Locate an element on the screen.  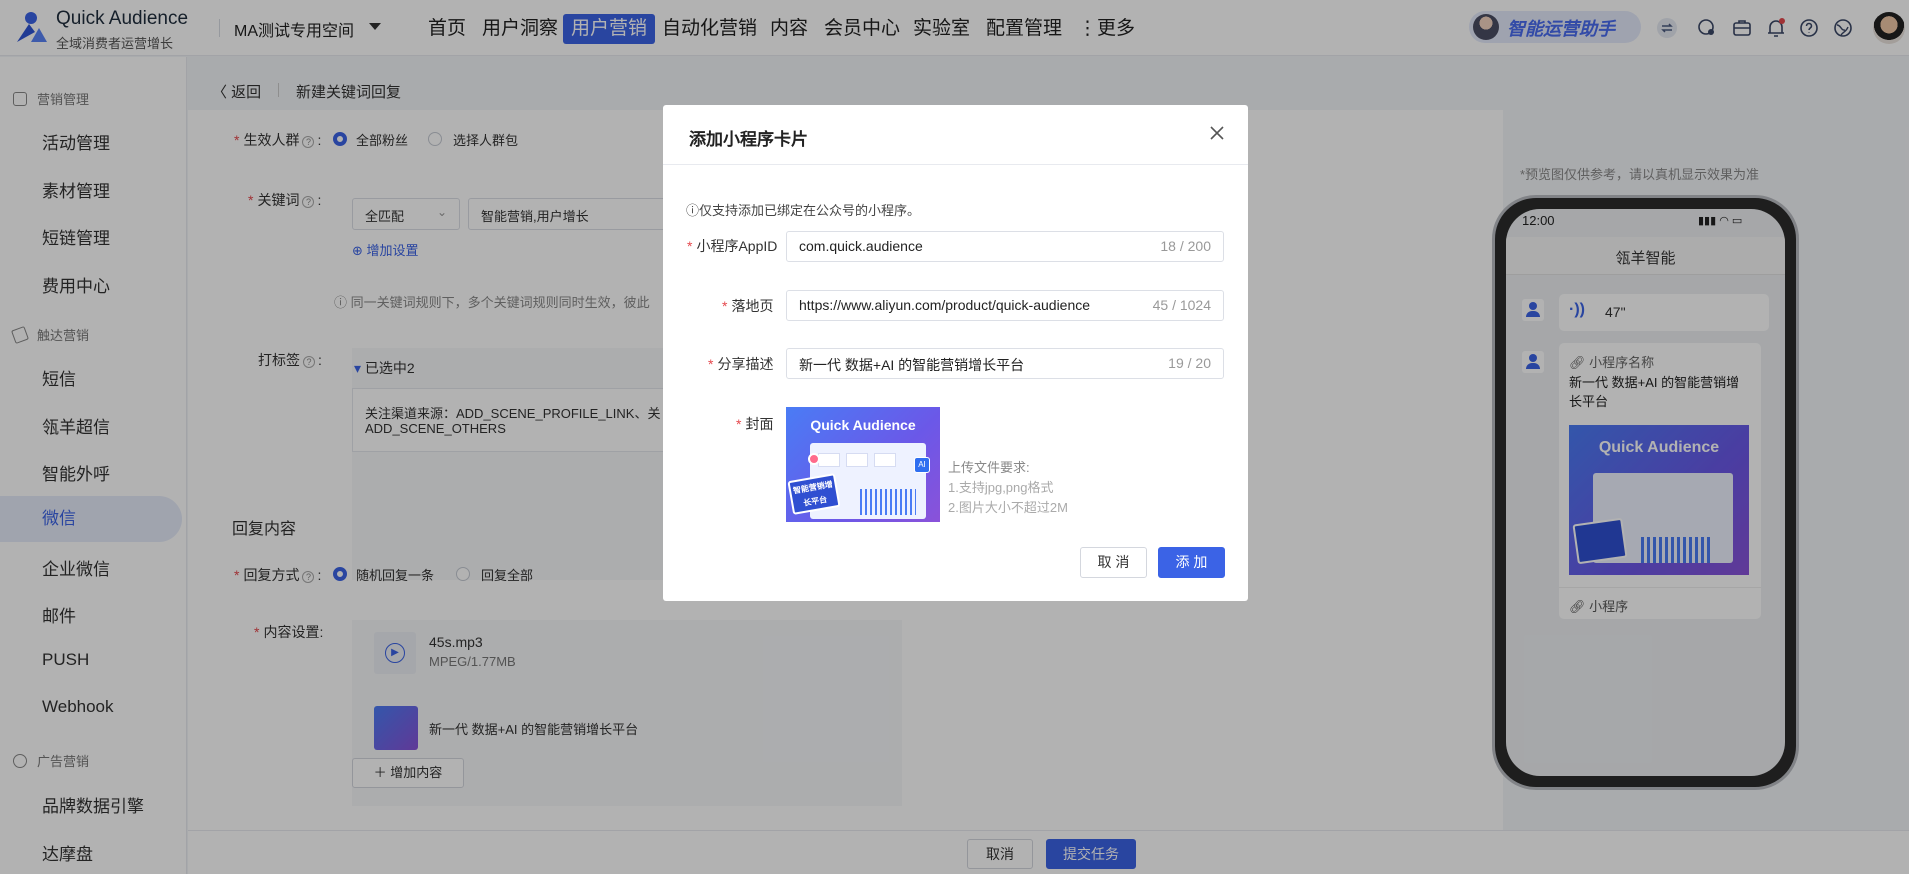
share-desc-counter: 19 / 20 is located at coordinates (1189, 363).